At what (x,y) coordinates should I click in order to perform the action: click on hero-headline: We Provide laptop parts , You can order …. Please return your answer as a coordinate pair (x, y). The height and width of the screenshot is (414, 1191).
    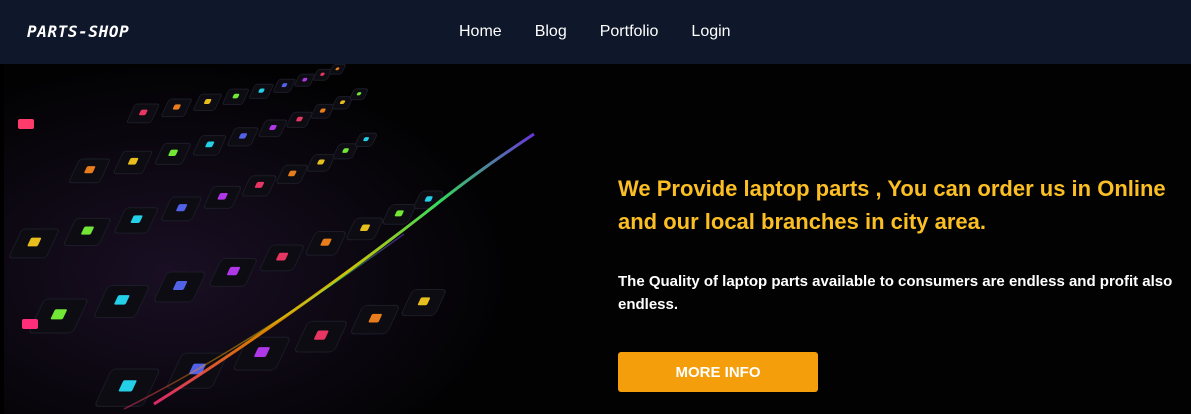
    Looking at the image, I should click on (892, 205).